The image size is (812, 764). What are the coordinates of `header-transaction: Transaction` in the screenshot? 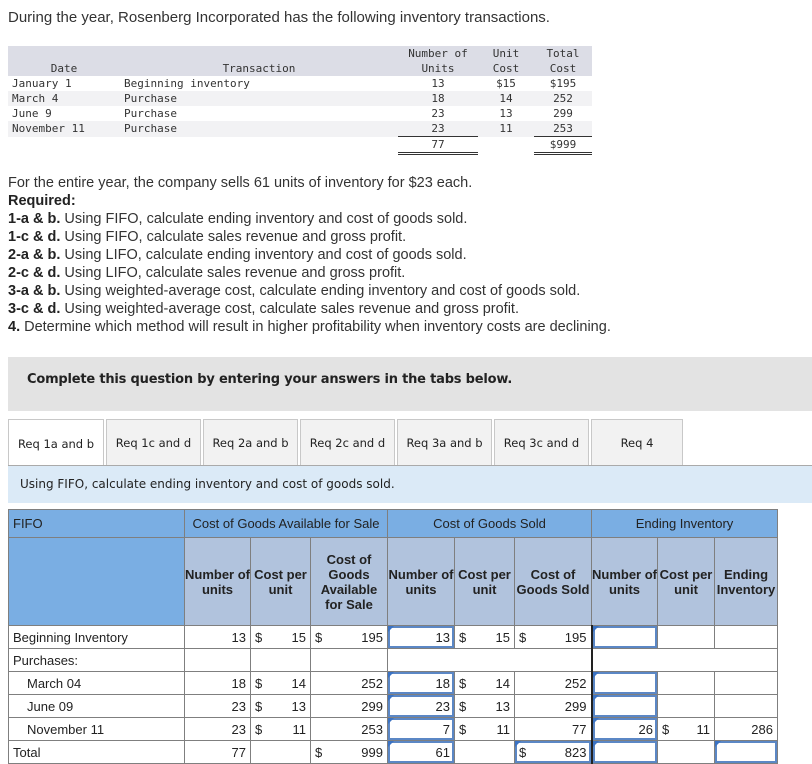 It's located at (259, 61).